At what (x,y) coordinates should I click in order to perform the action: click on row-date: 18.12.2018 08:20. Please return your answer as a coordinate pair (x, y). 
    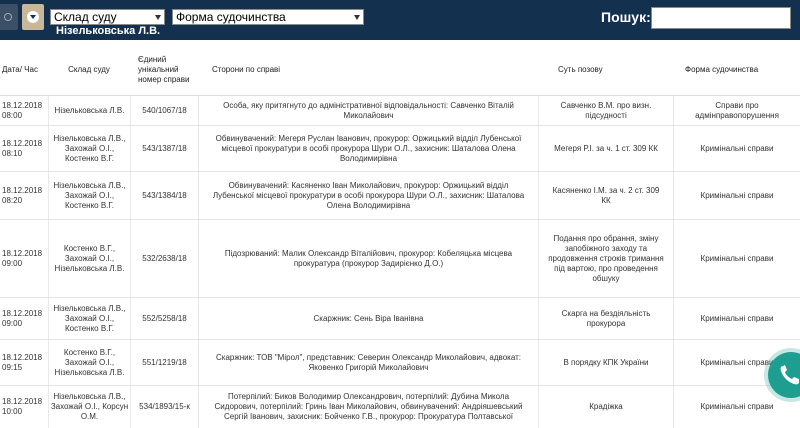
    Looking at the image, I should click on (22, 195).